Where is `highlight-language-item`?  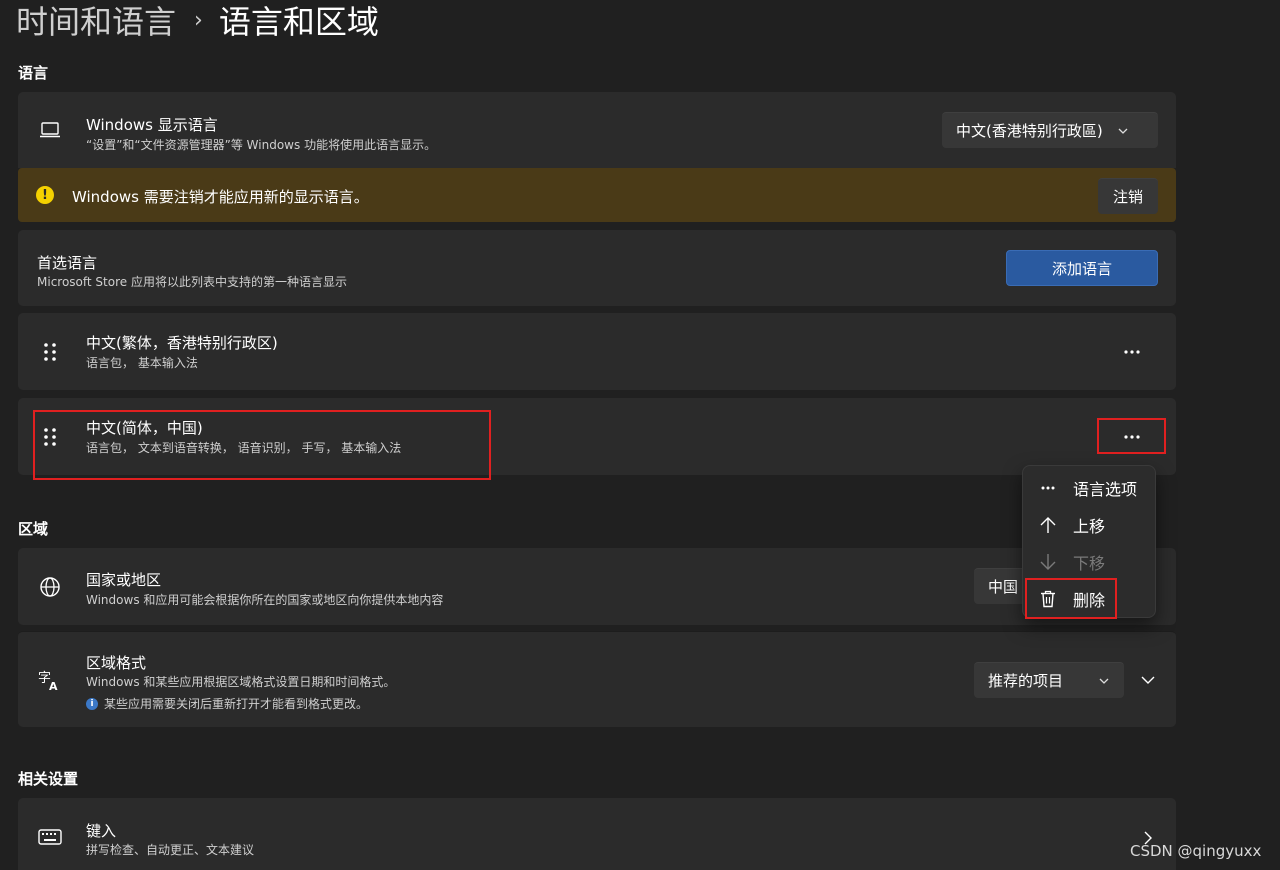
highlight-language-item is located at coordinates (262, 445).